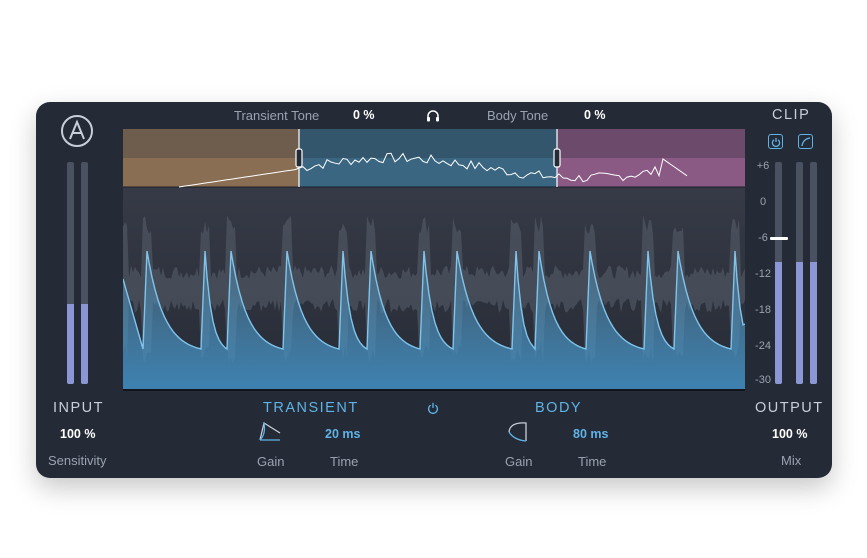 The image size is (867, 558). Describe the element at coordinates (519, 461) in the screenshot. I see `body-gain-caption: Gain` at that location.